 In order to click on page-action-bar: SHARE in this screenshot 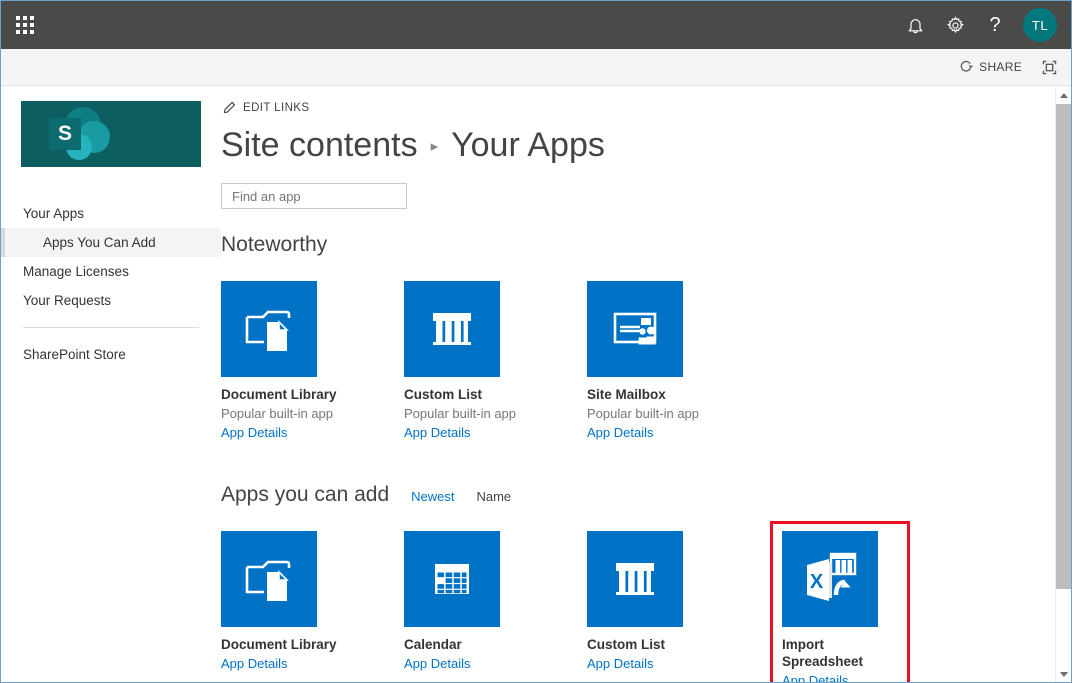, I will do `click(536, 67)`.